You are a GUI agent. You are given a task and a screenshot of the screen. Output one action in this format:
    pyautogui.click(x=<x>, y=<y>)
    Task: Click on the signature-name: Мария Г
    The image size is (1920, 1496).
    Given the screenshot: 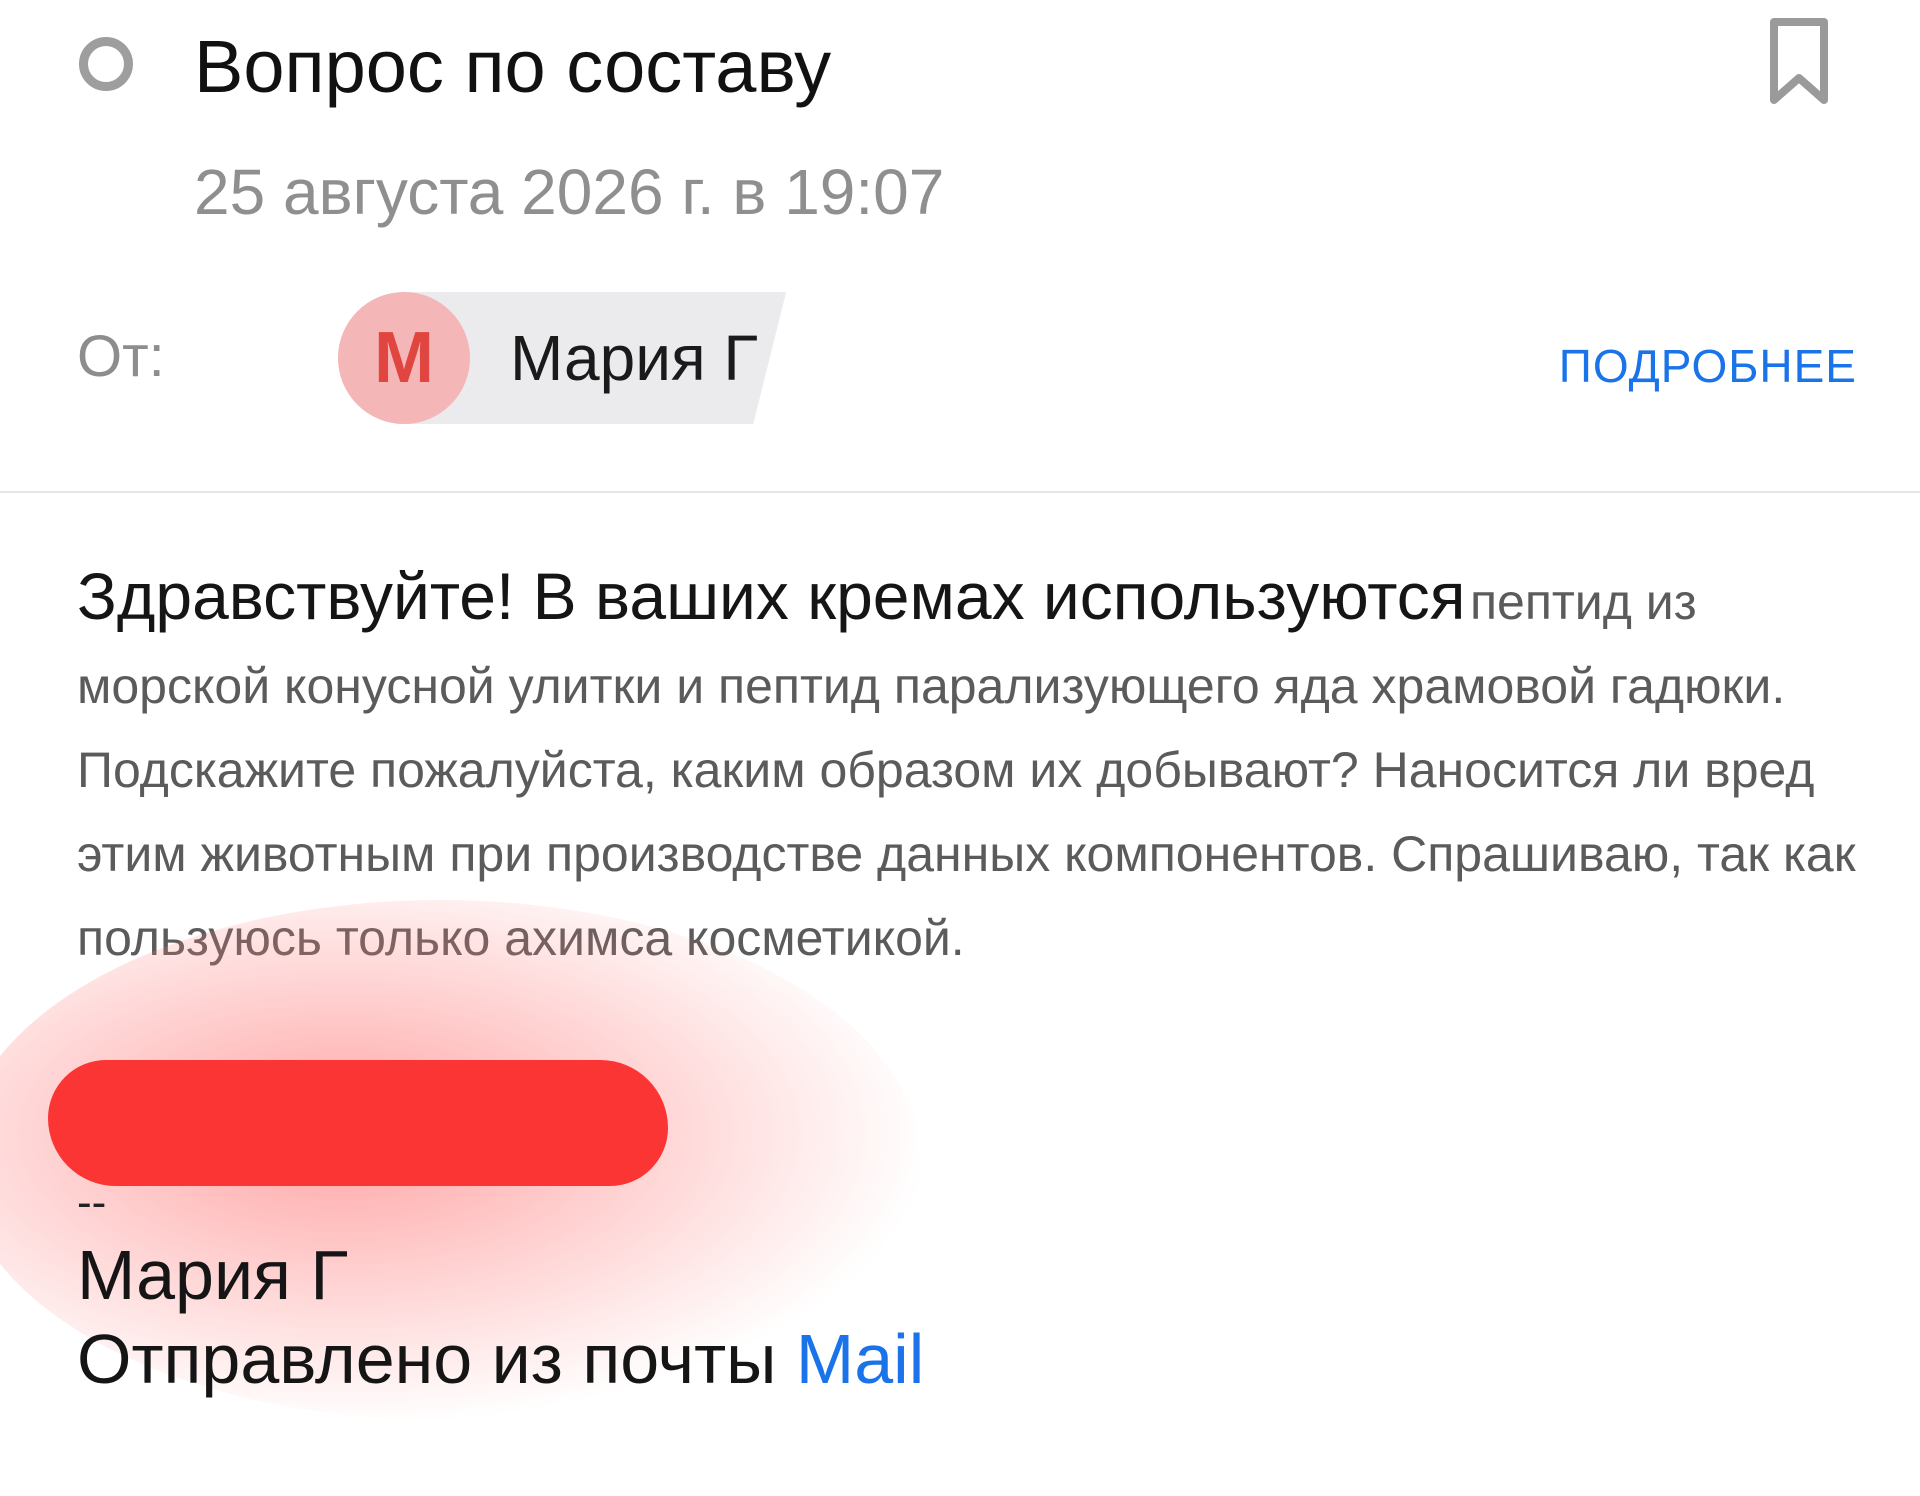 What is the action you would take?
    pyautogui.click(x=213, y=1275)
    